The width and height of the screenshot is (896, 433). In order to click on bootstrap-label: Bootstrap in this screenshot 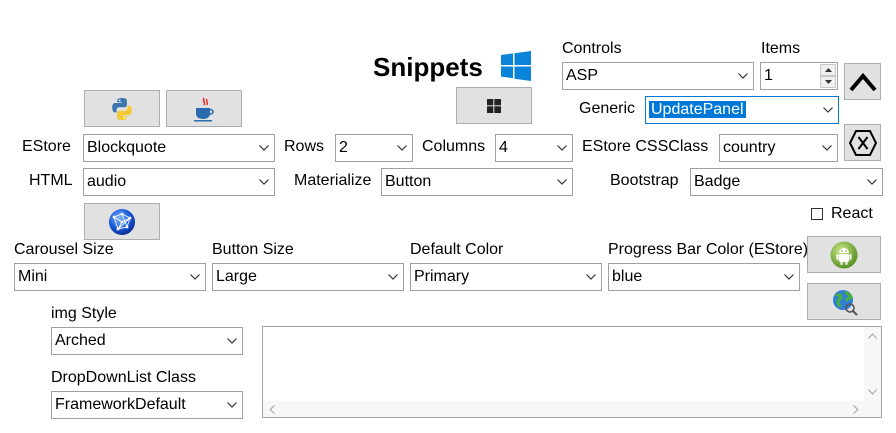, I will do `click(644, 180)`.